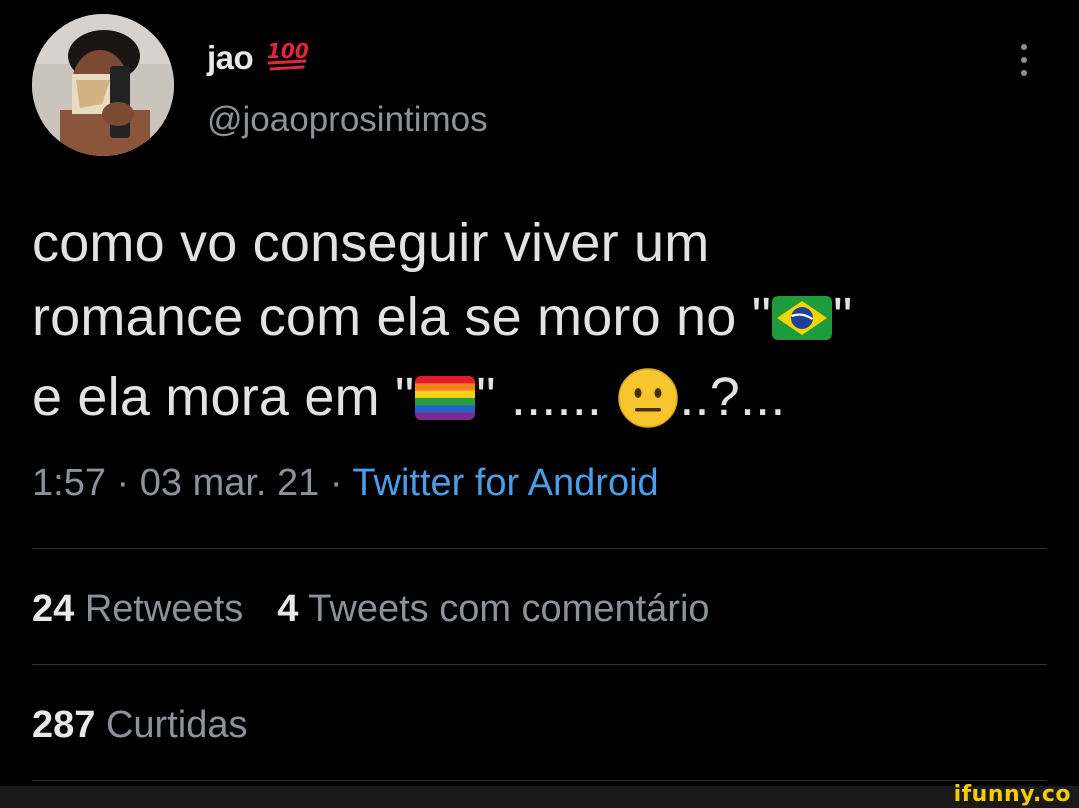  I want to click on quotes-label: Tweets com comentário, so click(509, 609).